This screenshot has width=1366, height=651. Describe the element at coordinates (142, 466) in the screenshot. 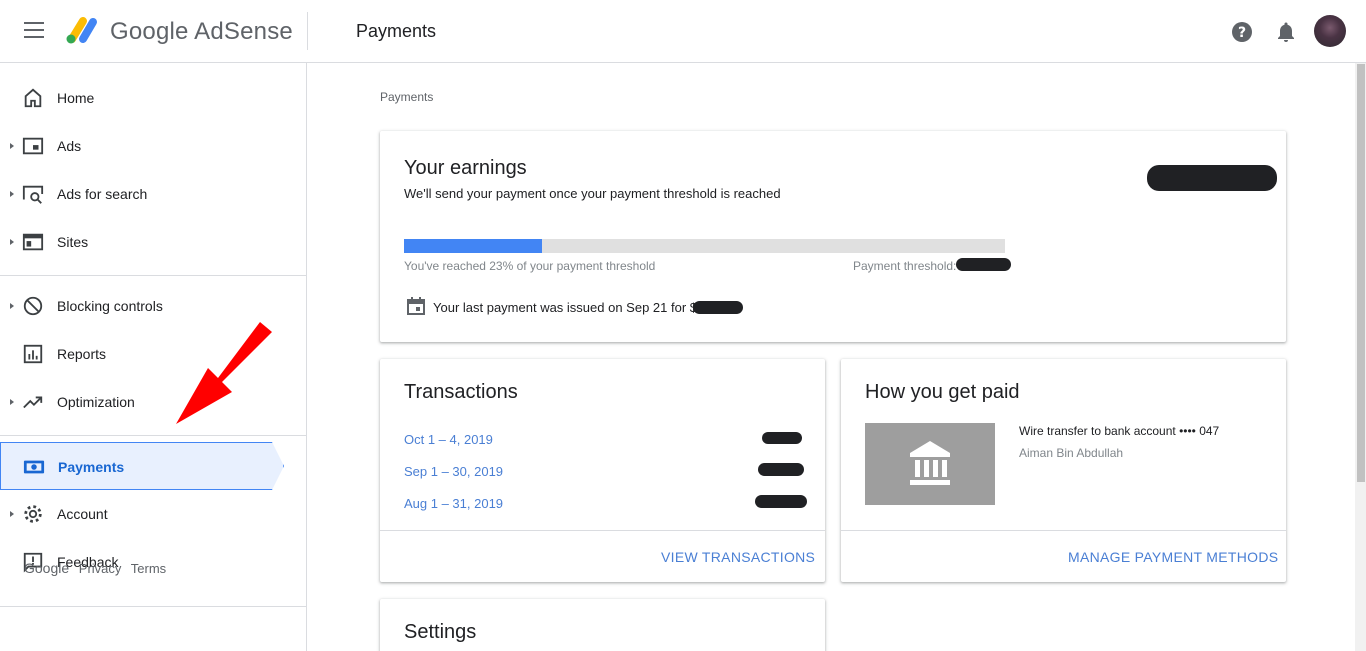

I see `sidebar-item-payments: Payments` at that location.